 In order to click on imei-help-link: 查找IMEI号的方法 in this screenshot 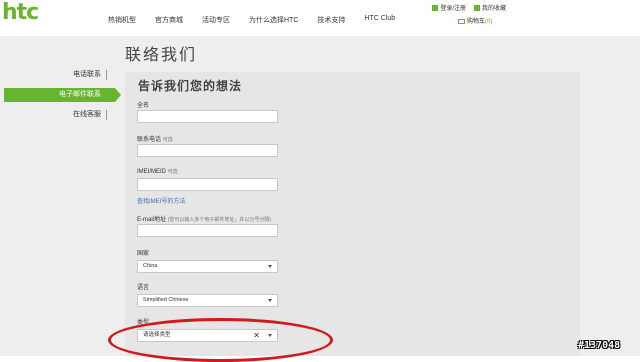, I will do `click(161, 200)`.